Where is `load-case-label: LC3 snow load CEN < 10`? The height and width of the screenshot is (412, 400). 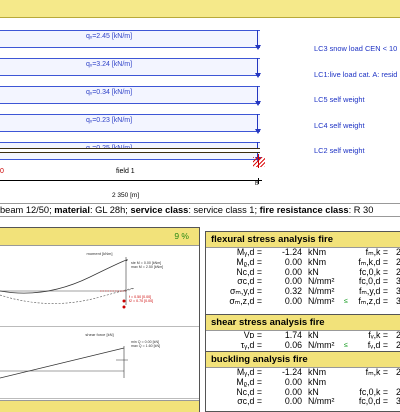 load-case-label: LC3 snow load CEN < 10 is located at coordinates (355, 48).